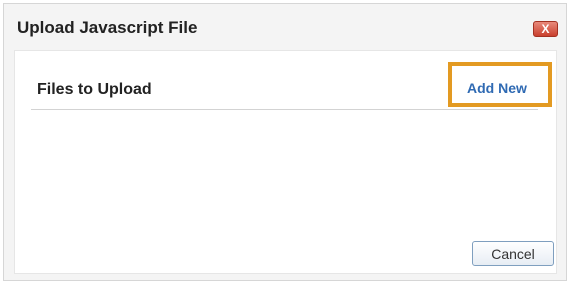 The height and width of the screenshot is (284, 569). What do you see at coordinates (497, 88) in the screenshot?
I see `add-new-link: Add New` at bounding box center [497, 88].